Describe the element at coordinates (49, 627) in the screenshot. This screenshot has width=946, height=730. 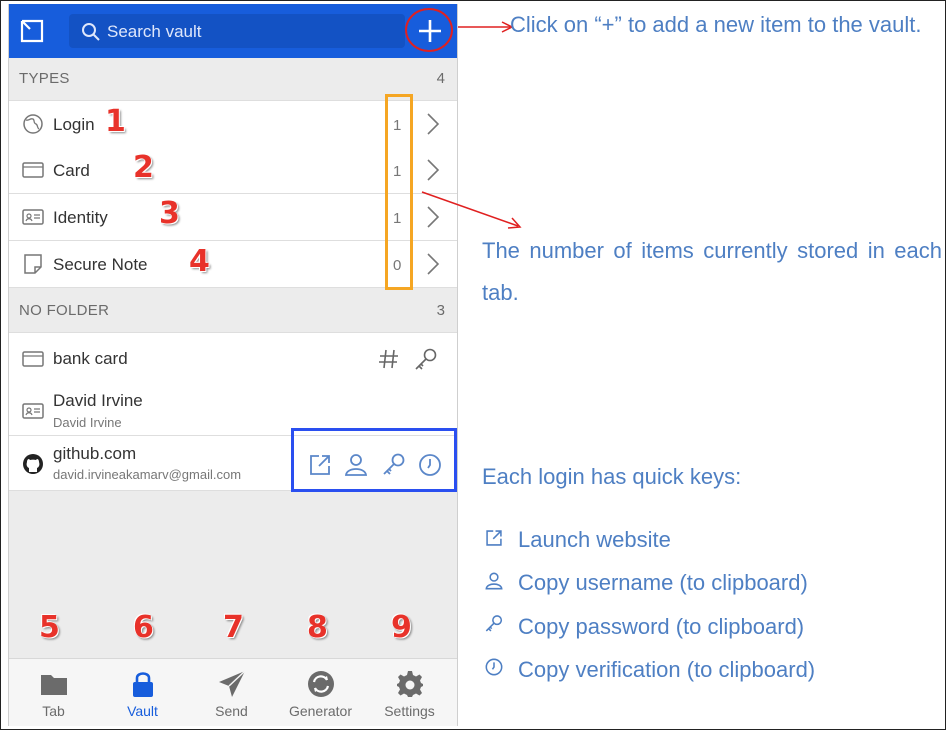
I see `marker-5: 5` at that location.